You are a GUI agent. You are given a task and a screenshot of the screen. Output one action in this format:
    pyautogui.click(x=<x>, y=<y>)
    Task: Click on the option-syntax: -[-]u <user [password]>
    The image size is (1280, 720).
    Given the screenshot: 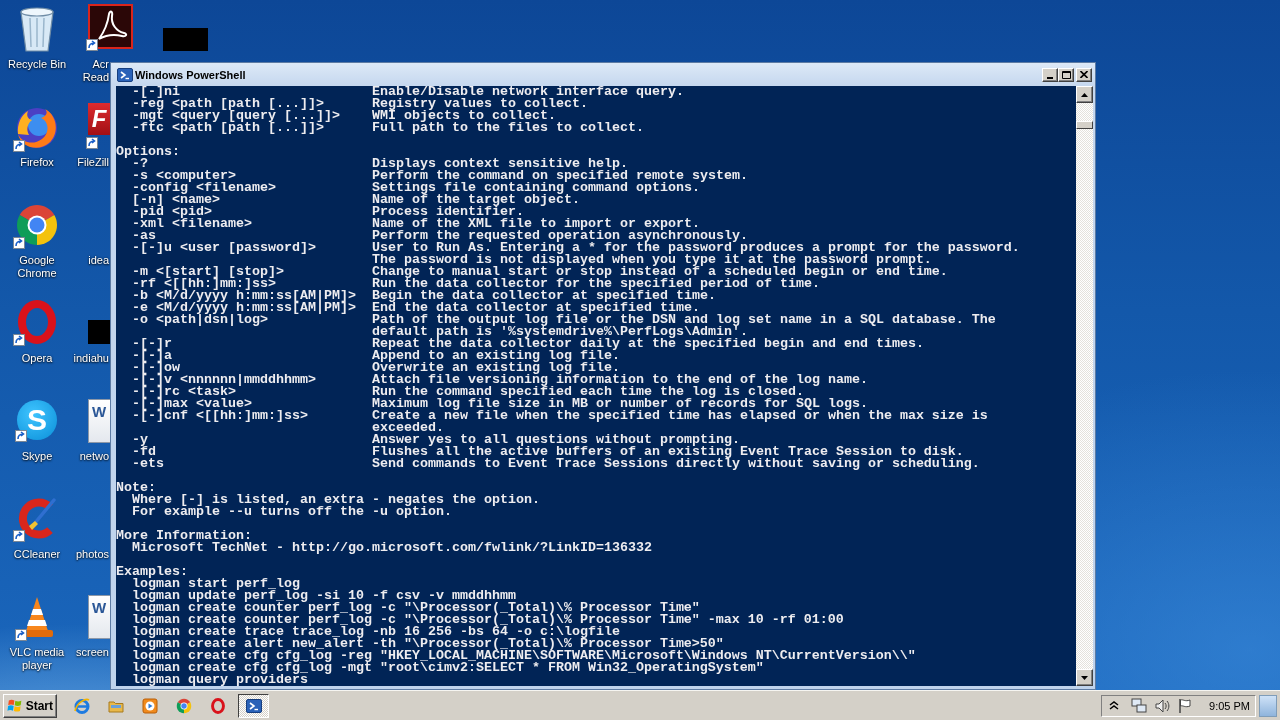 What is the action you would take?
    pyautogui.click(x=224, y=248)
    